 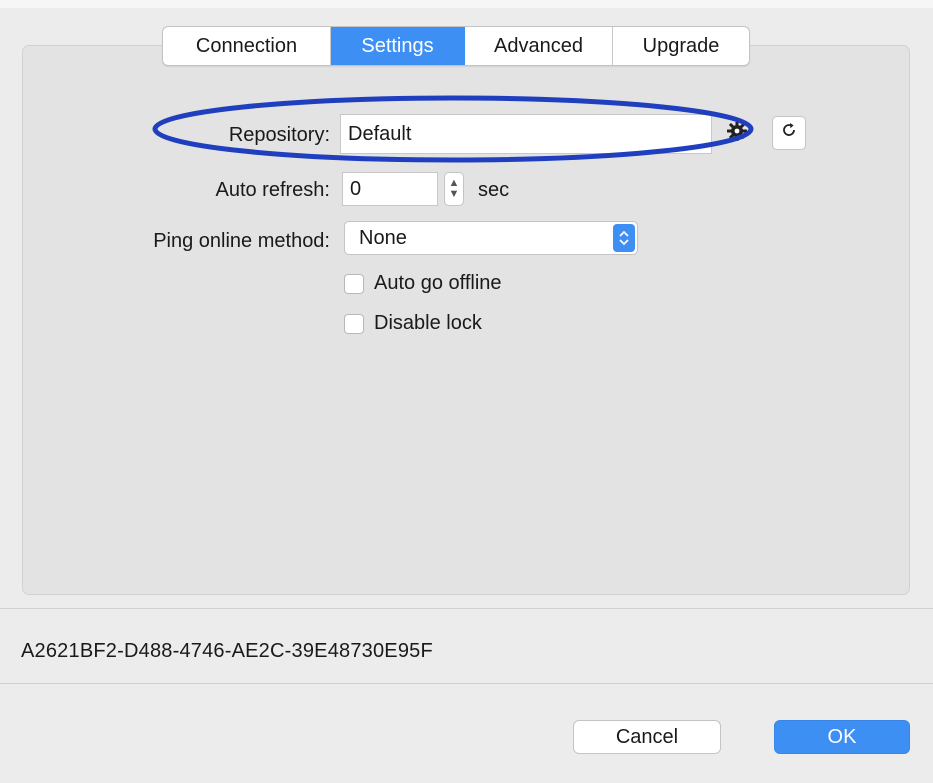 I want to click on auto-refresh-unit: sec, so click(x=494, y=190).